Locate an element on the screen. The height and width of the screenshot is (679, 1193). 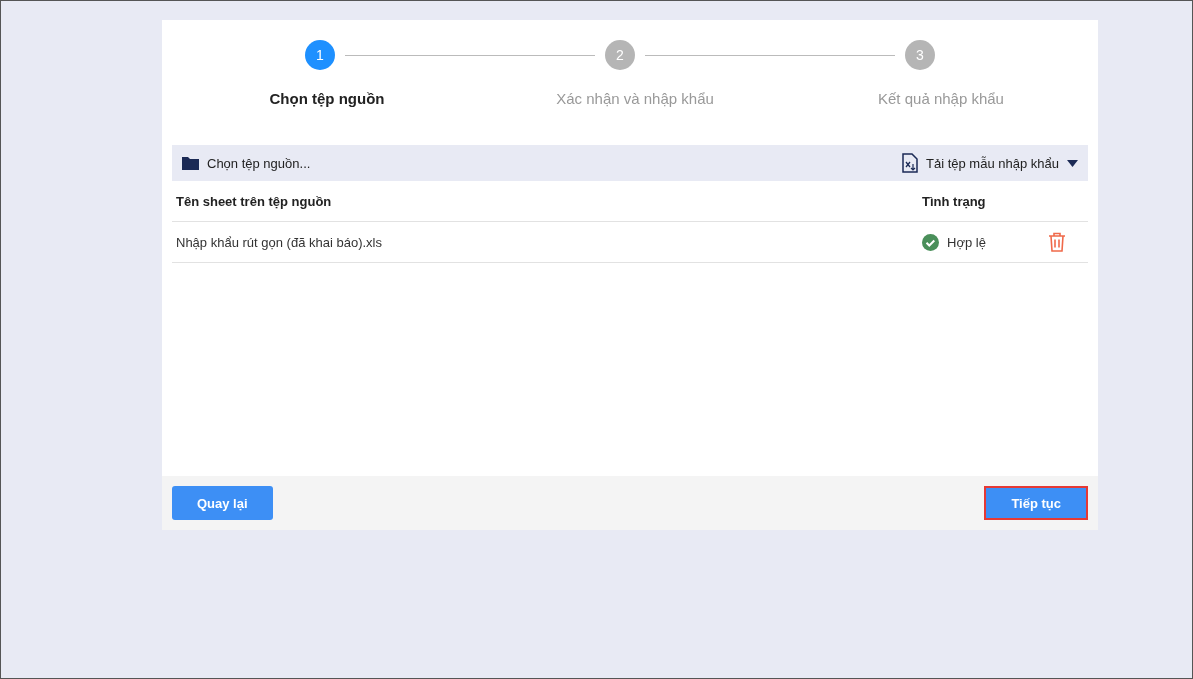
folder-icon is located at coordinates (190, 163).